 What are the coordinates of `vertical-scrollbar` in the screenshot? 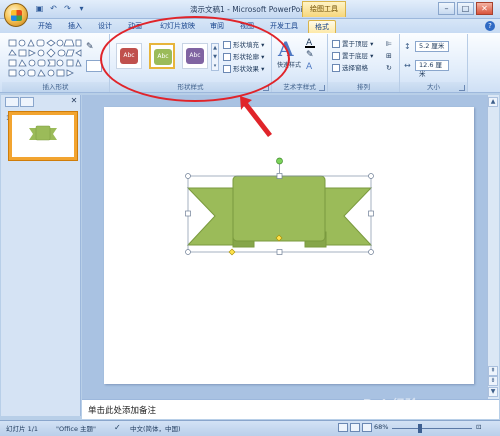 It's located at (493, 247).